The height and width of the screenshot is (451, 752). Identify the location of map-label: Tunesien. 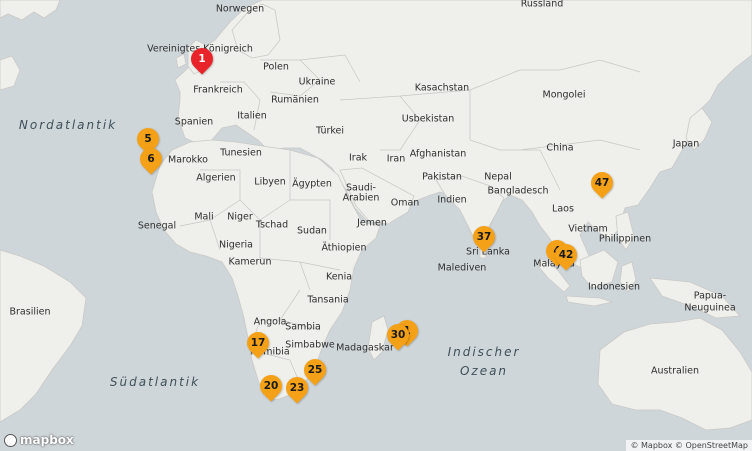
(241, 153).